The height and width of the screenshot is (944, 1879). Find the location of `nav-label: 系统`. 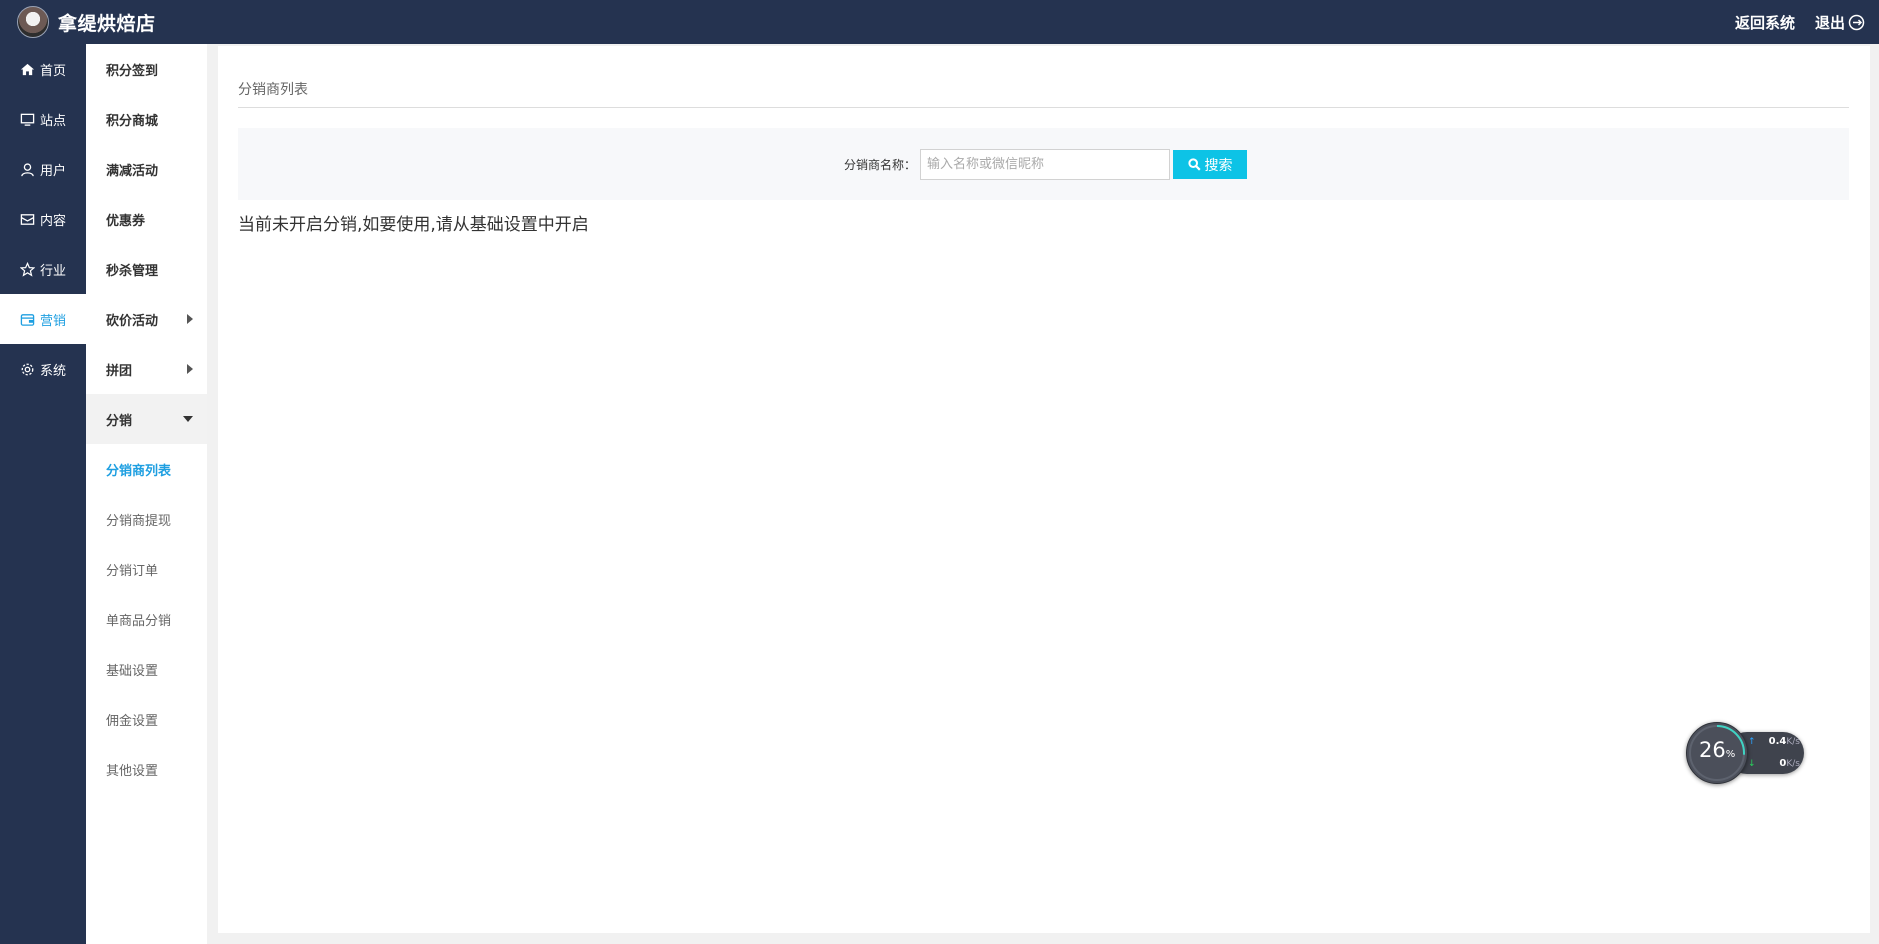

nav-label: 系统 is located at coordinates (53, 371).